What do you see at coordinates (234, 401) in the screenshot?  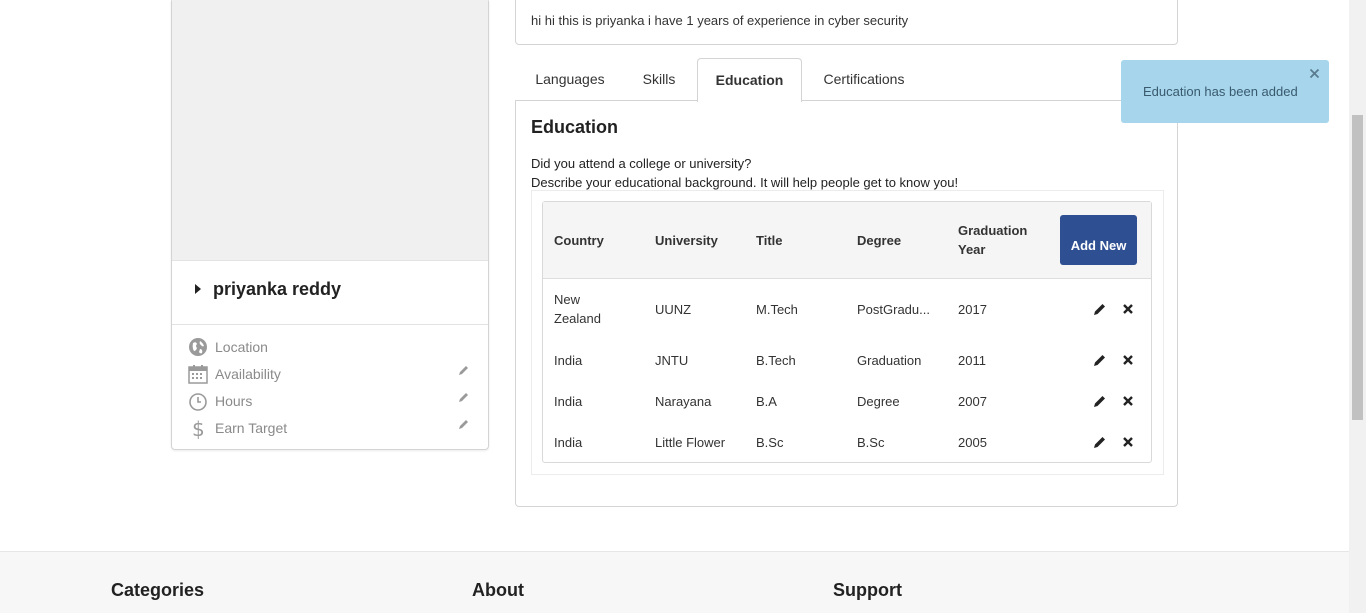 I see `attr-hours-label: Hours` at bounding box center [234, 401].